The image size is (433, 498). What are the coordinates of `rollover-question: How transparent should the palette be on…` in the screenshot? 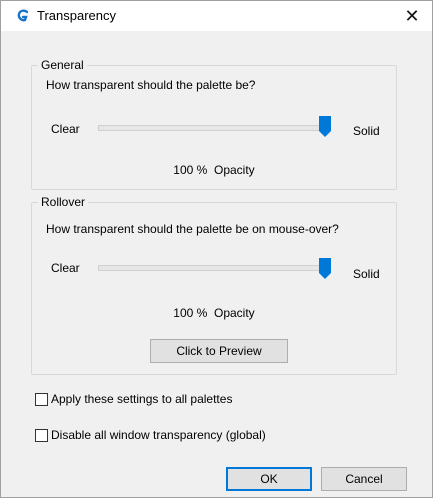 It's located at (192, 229).